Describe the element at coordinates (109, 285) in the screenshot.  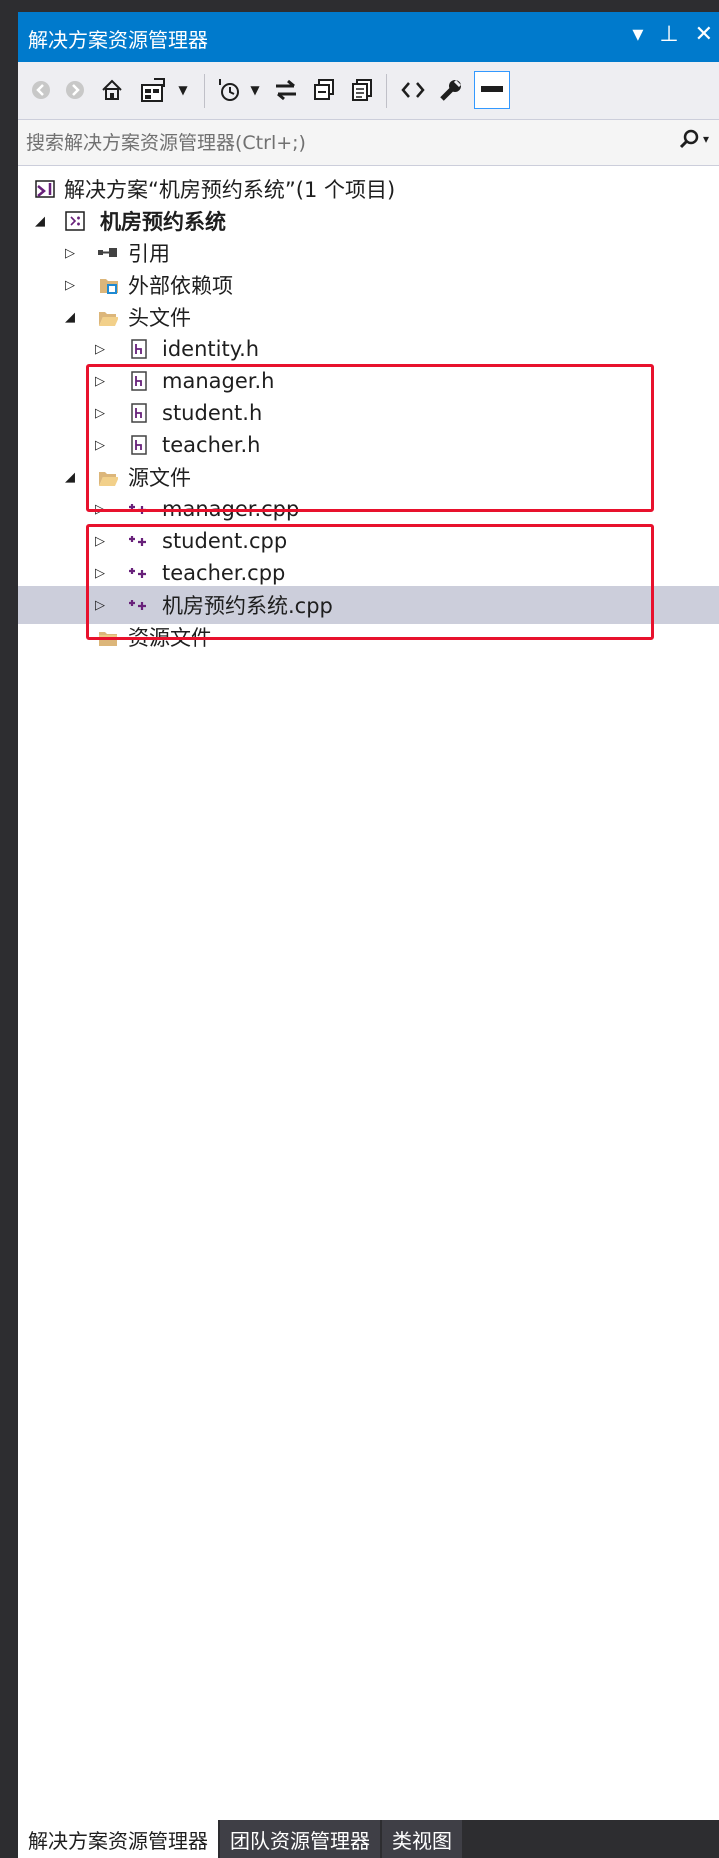
I see `external-dependencies-icon` at that location.